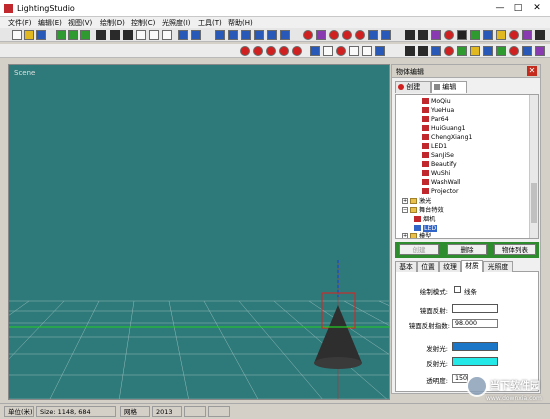  What do you see at coordinates (406, 266) in the screenshot?
I see `tab-basic: 基本` at bounding box center [406, 266].